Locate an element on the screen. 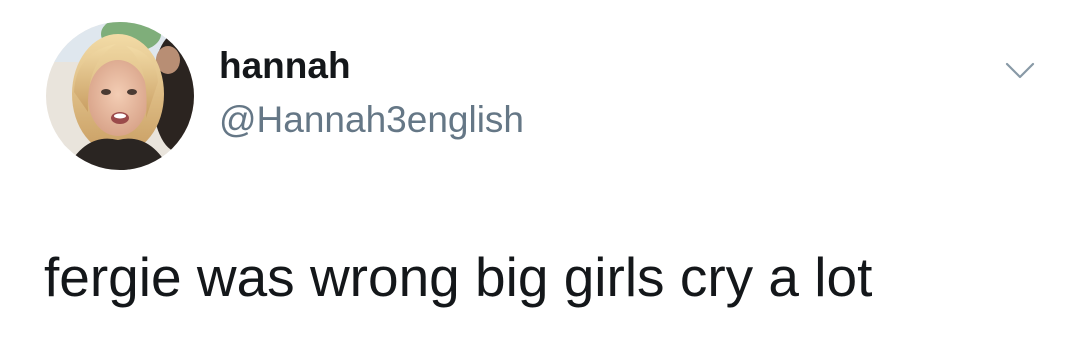 The width and height of the screenshot is (1080, 360). display-name: hannah is located at coordinates (285, 66).